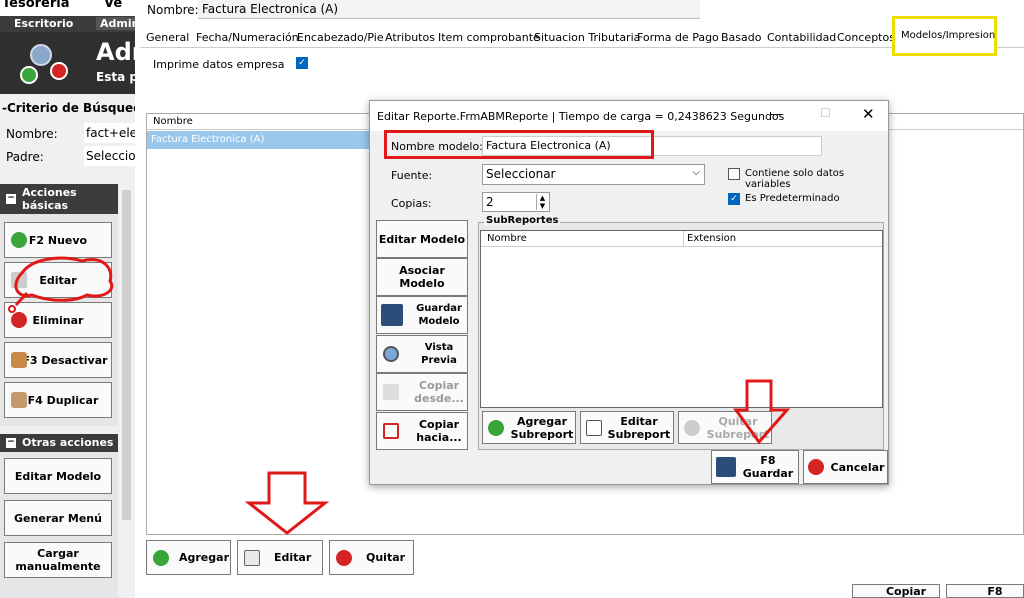 The image size is (1024, 598). What do you see at coordinates (522, 220) in the screenshot?
I see `subreportes-label: SubReportes` at bounding box center [522, 220].